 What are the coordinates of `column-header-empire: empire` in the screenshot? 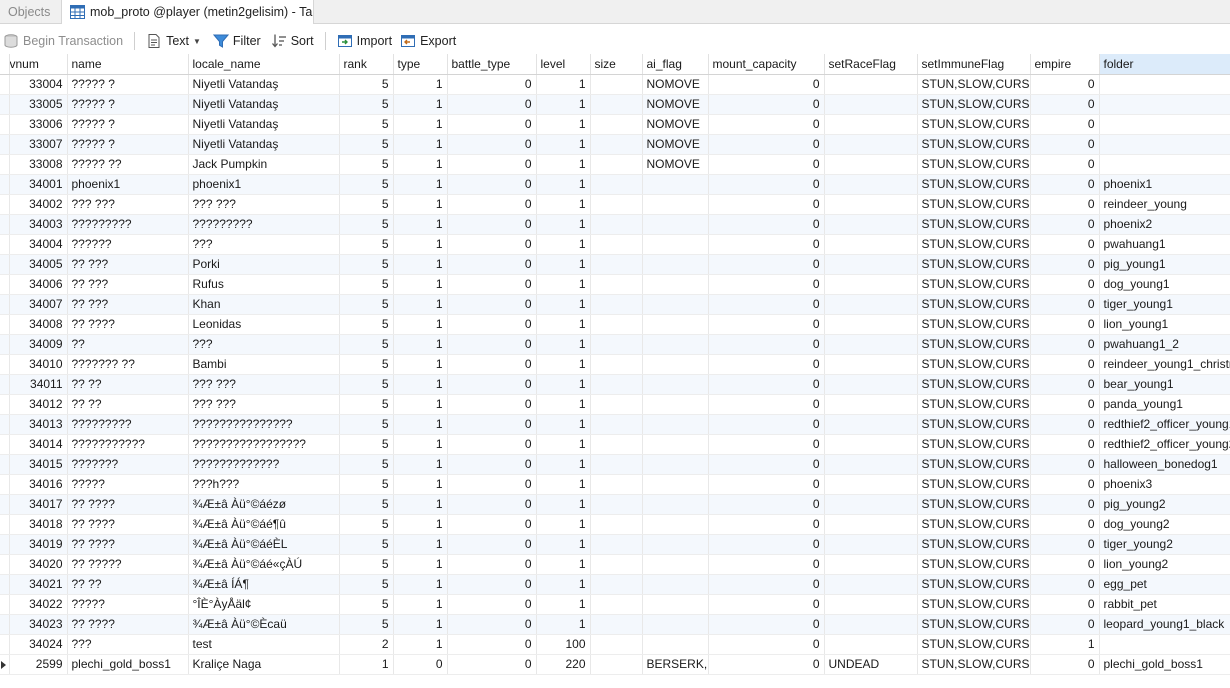 It's located at (1065, 64).